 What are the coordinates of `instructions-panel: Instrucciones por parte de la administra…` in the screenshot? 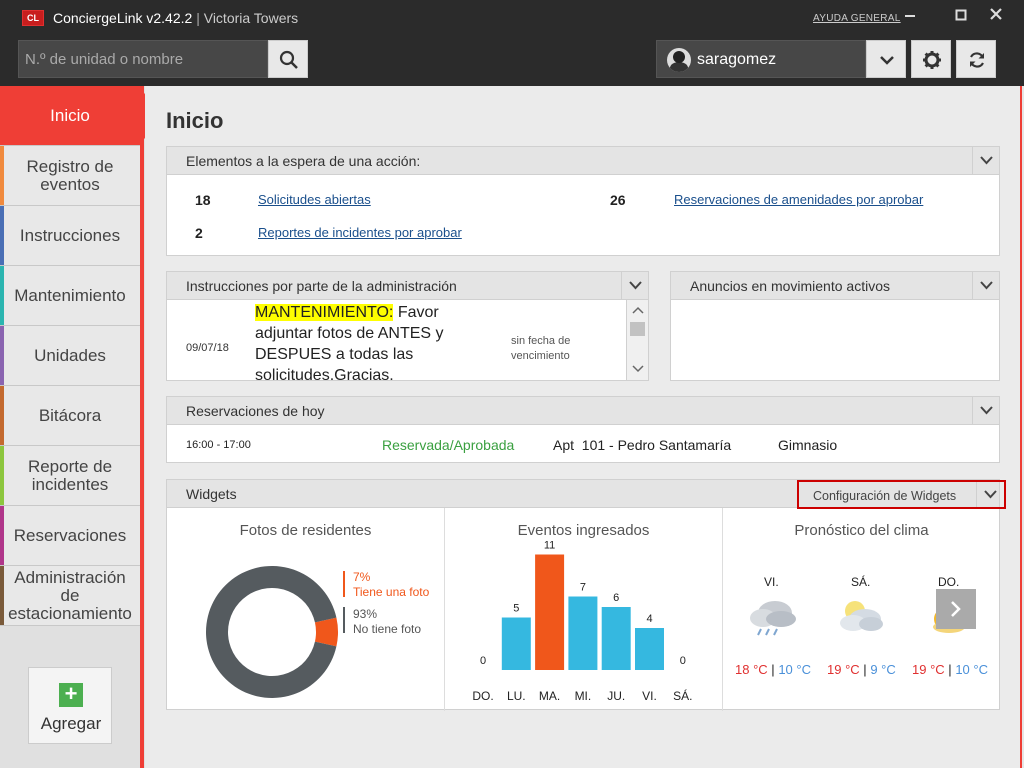 It's located at (407, 326).